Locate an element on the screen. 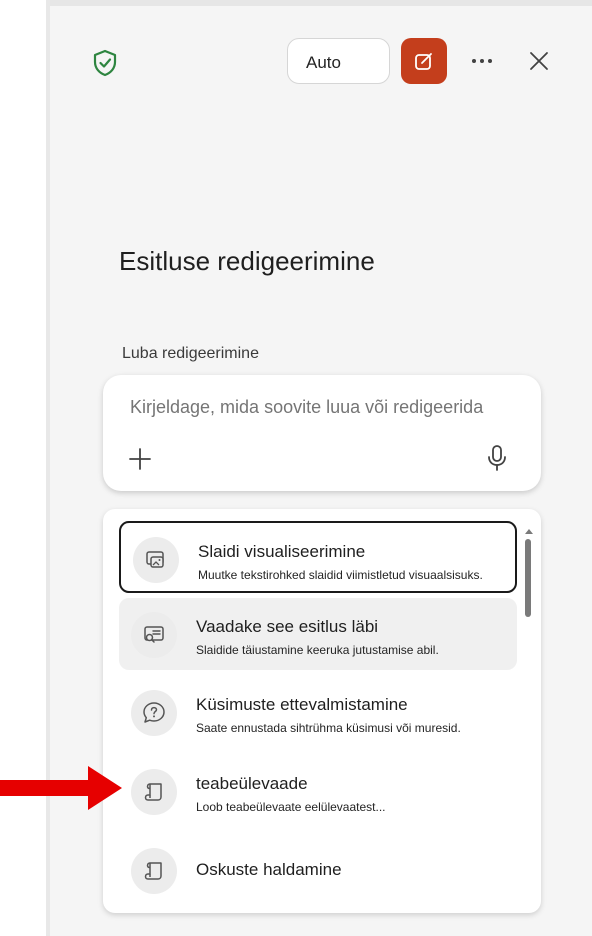 Image resolution: width=592 pixels, height=936 pixels. suggestion-item-skills-management: Oskuste haldamine is located at coordinates (318, 870).